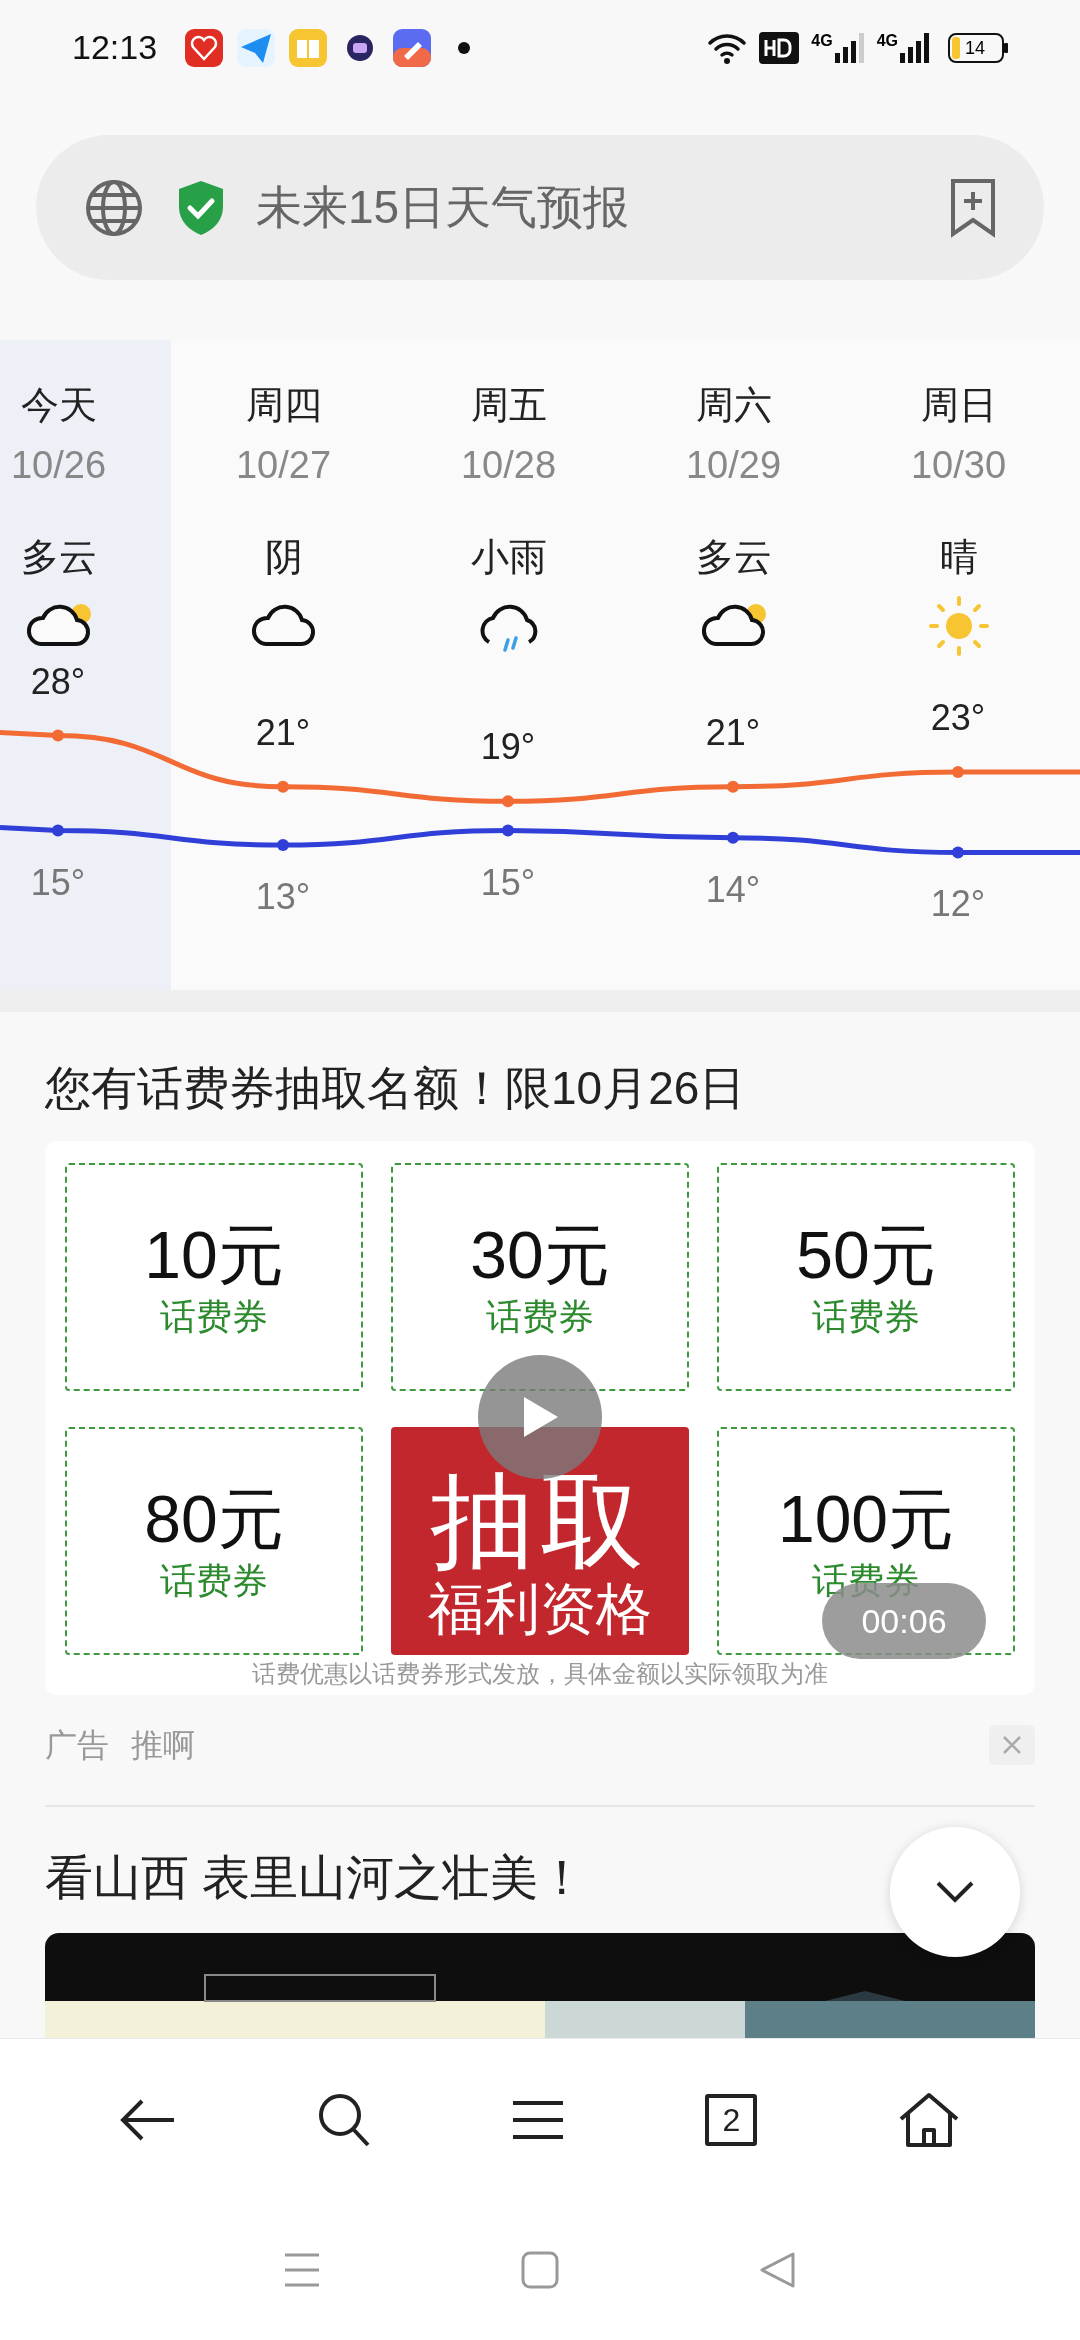  Describe the element at coordinates (508, 557) in the screenshot. I see `condition-label: 小雨` at that location.